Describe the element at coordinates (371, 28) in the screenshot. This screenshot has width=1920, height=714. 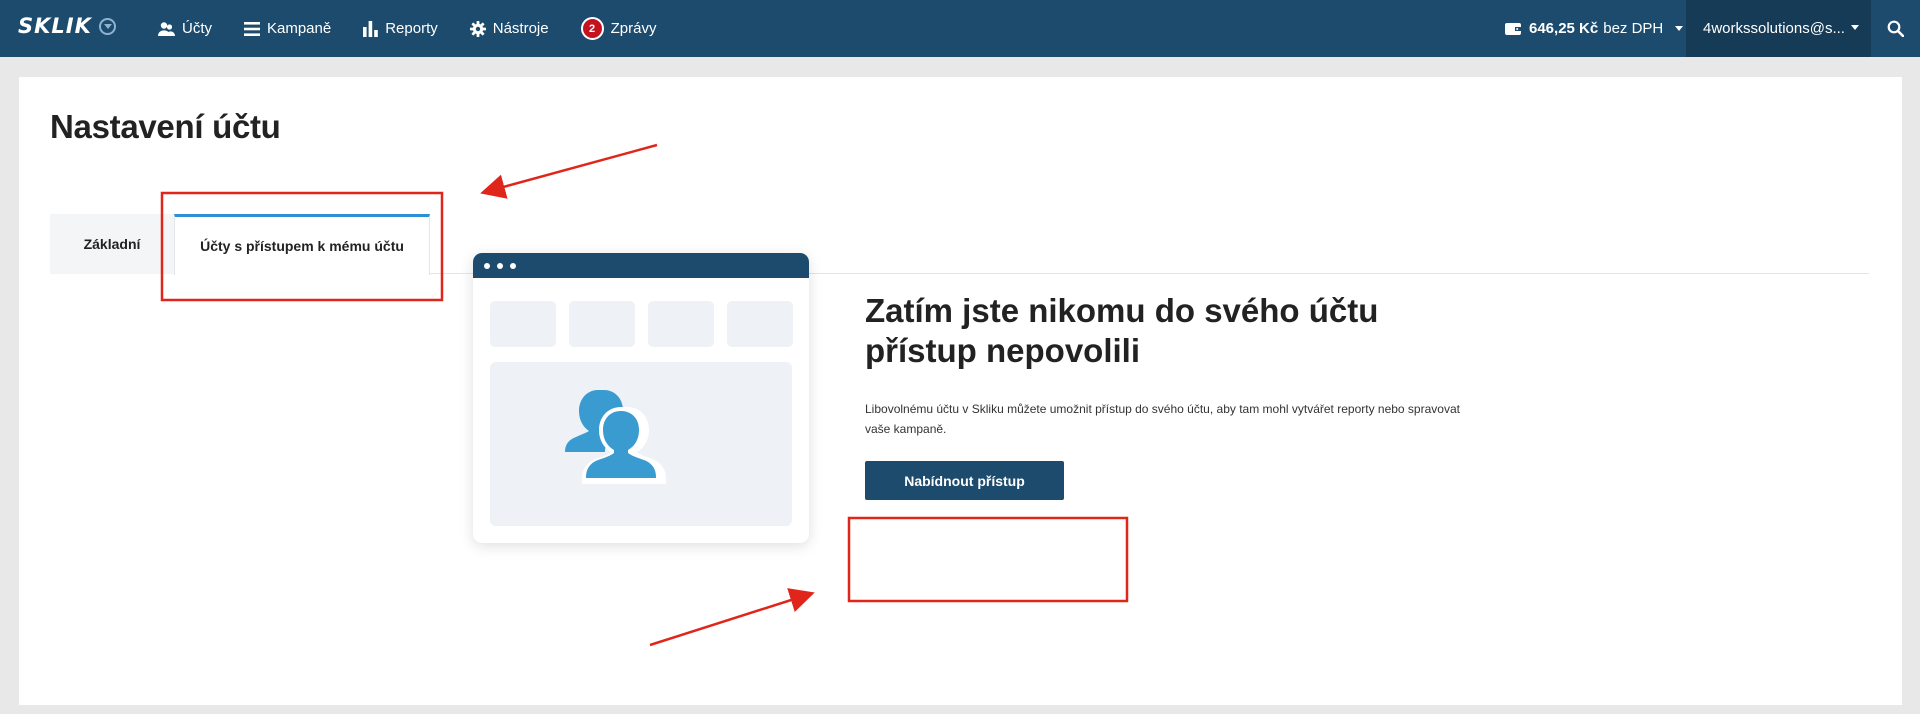
I see `bar-chart-icon` at that location.